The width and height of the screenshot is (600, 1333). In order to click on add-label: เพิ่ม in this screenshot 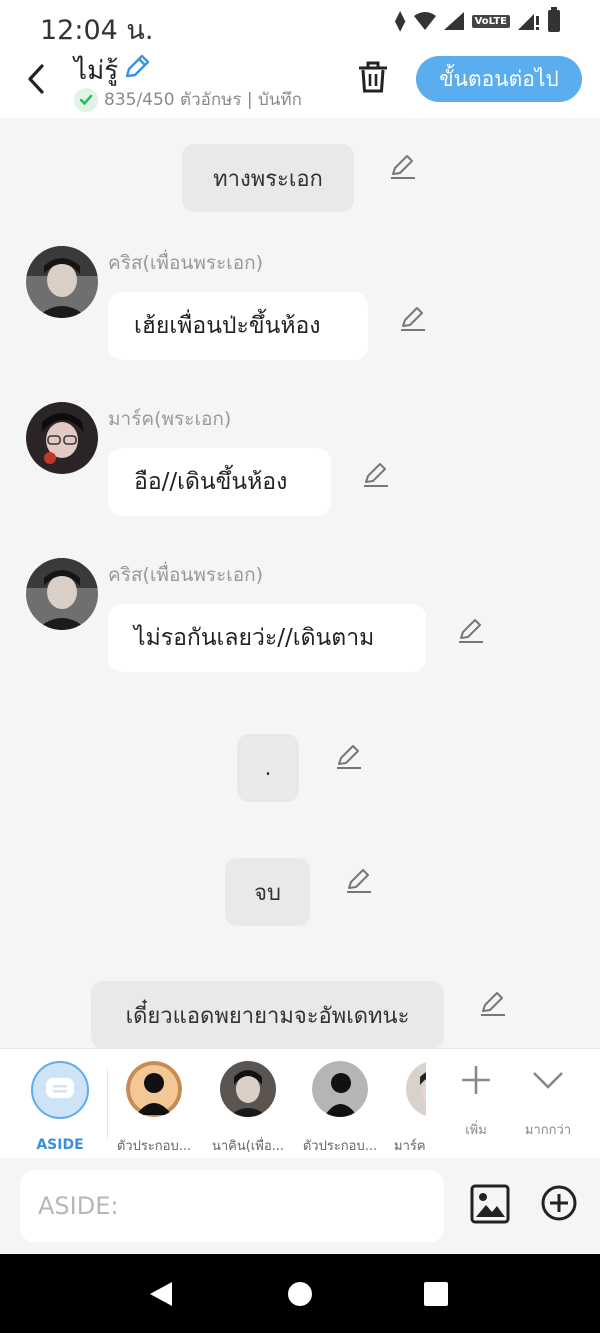, I will do `click(476, 1130)`.